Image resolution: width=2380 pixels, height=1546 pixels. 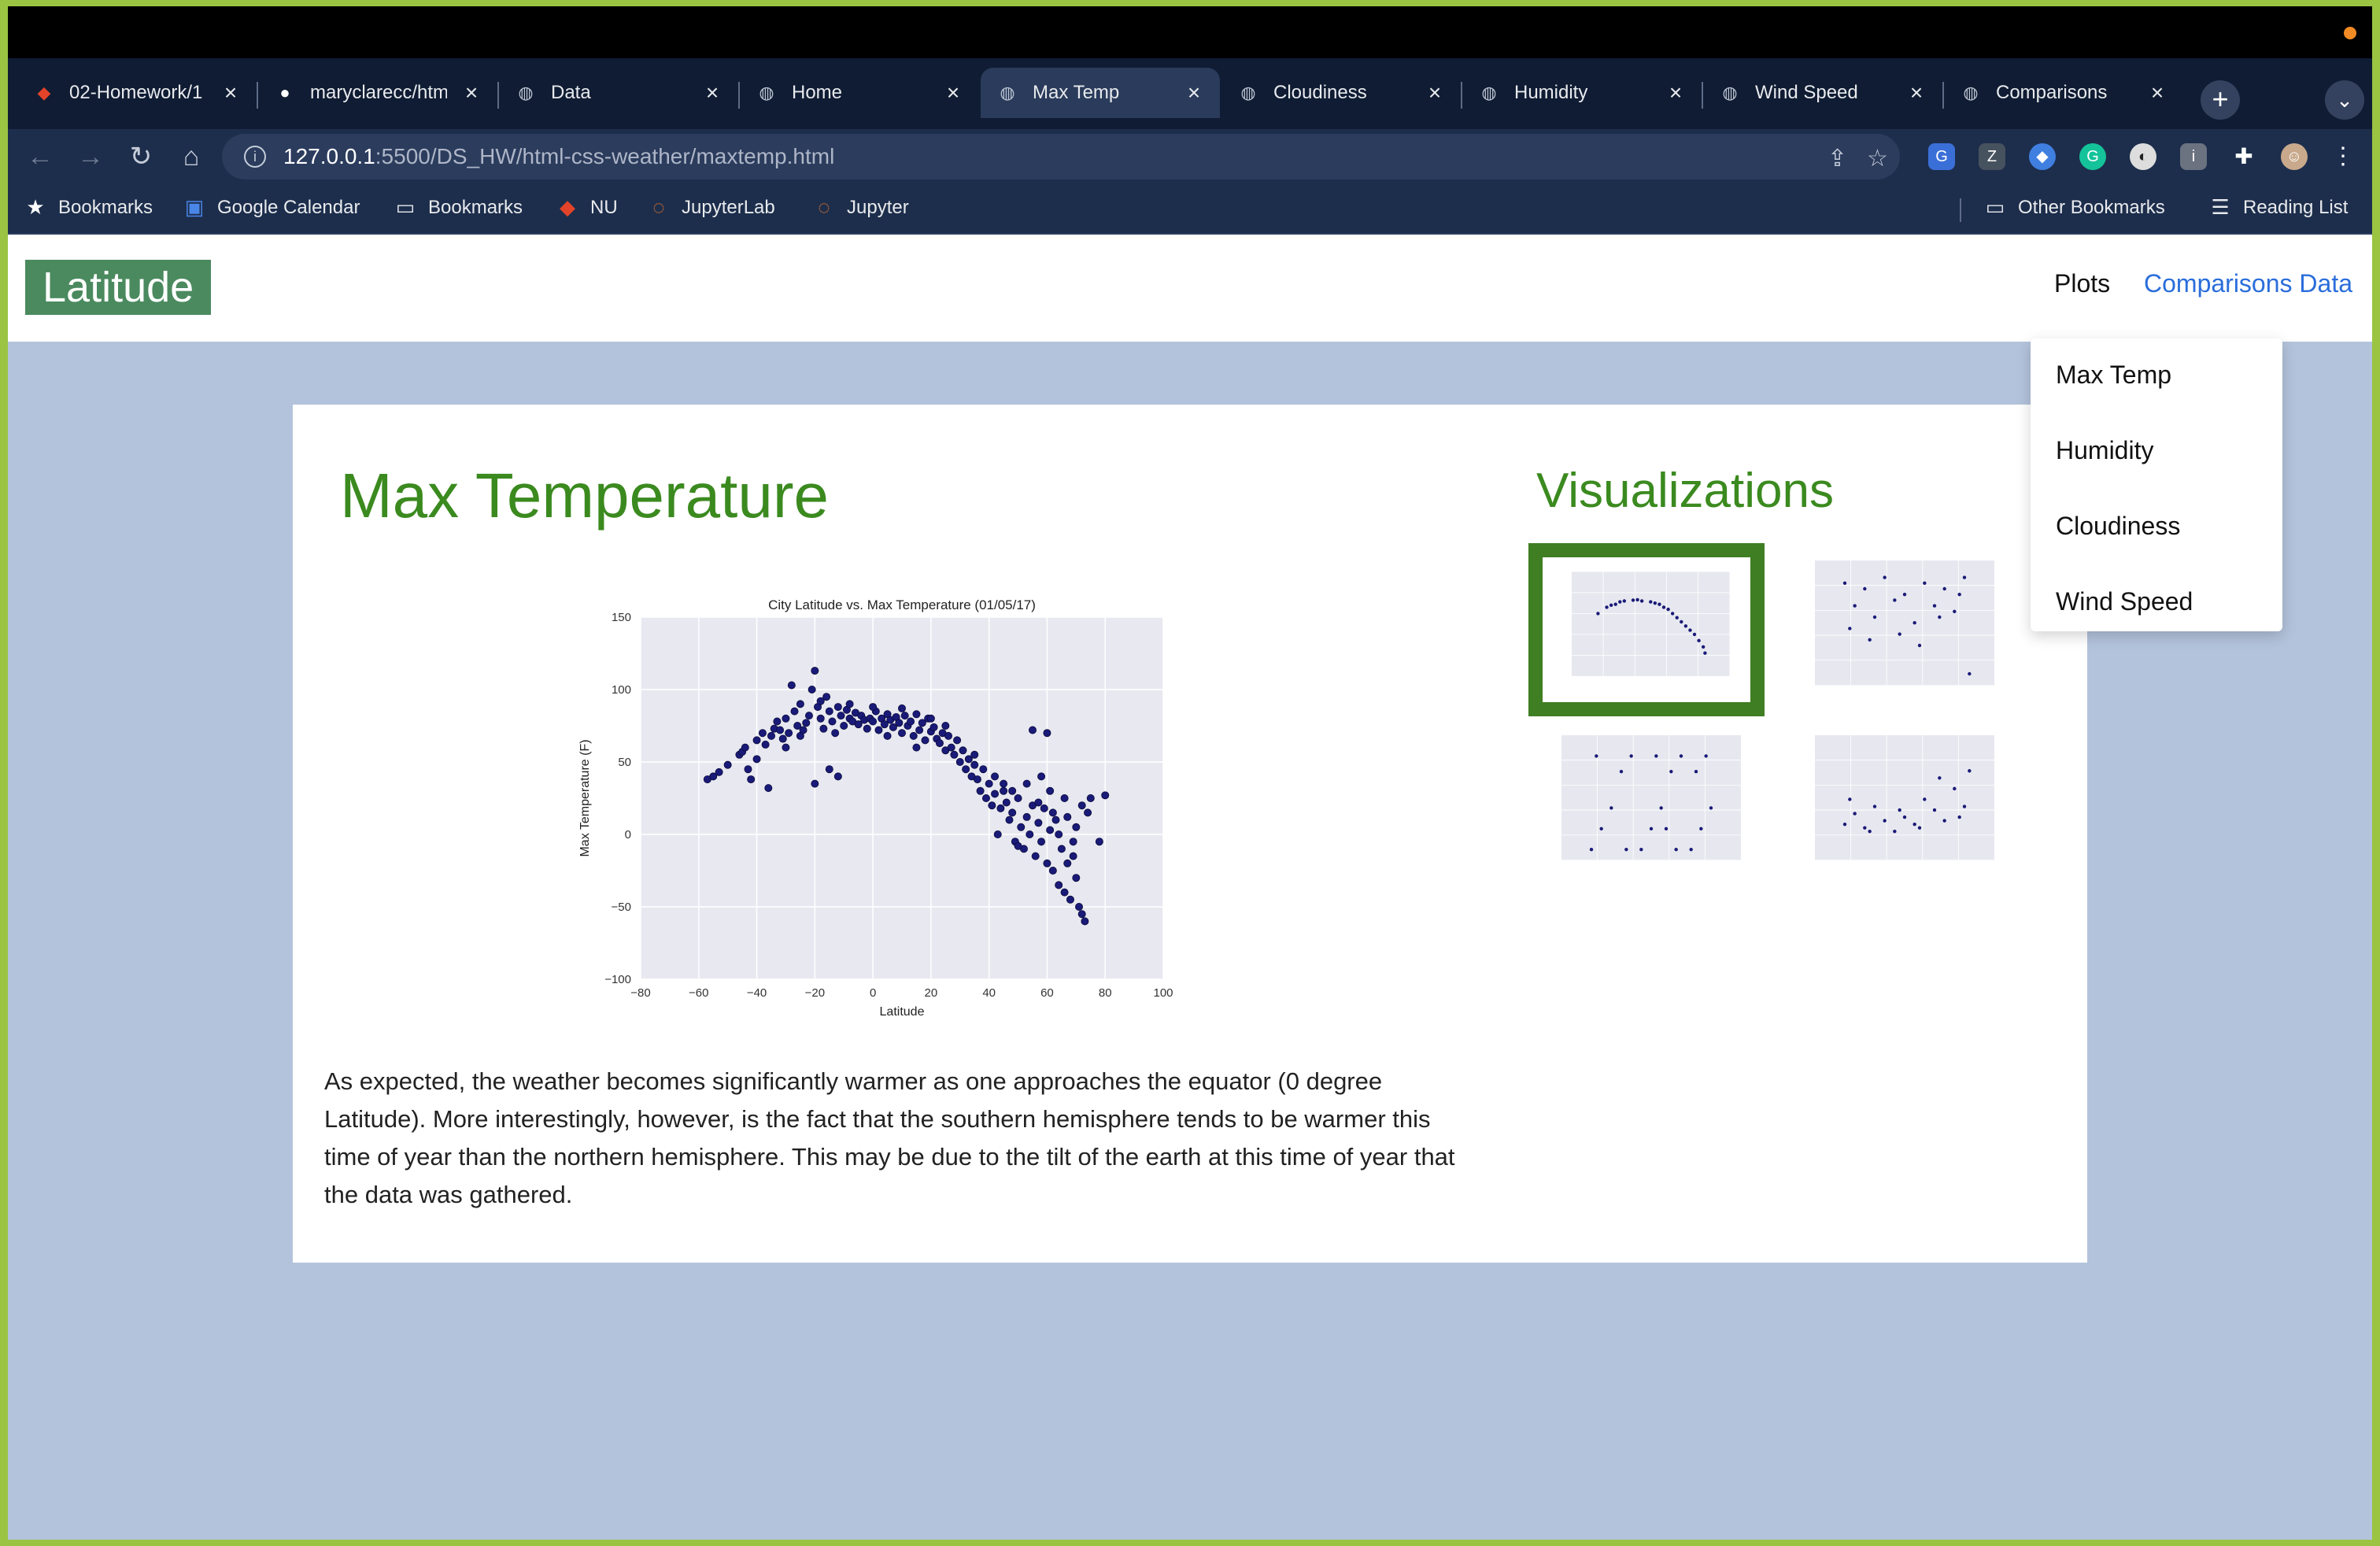 I want to click on bookmark-item: ▭ Bookmarks, so click(x=458, y=208).